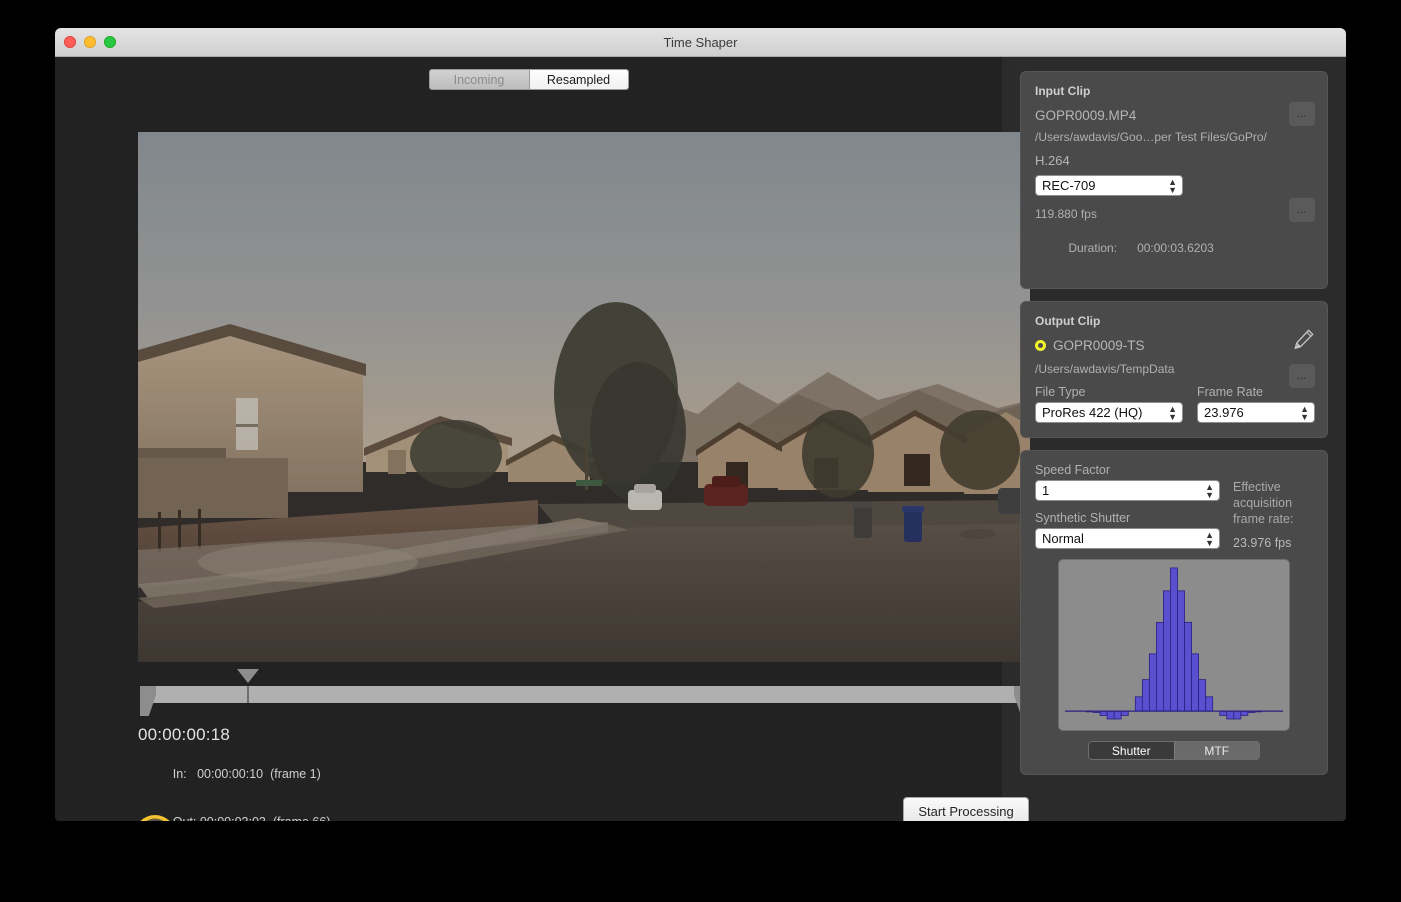  I want to click on window-title: Time Shaper, so click(700, 42).